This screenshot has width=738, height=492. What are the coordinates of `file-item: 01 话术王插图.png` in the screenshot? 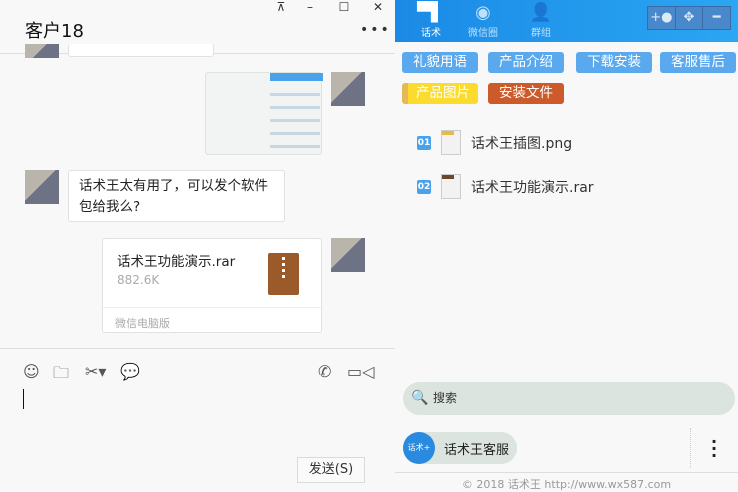 It's located at (494, 142).